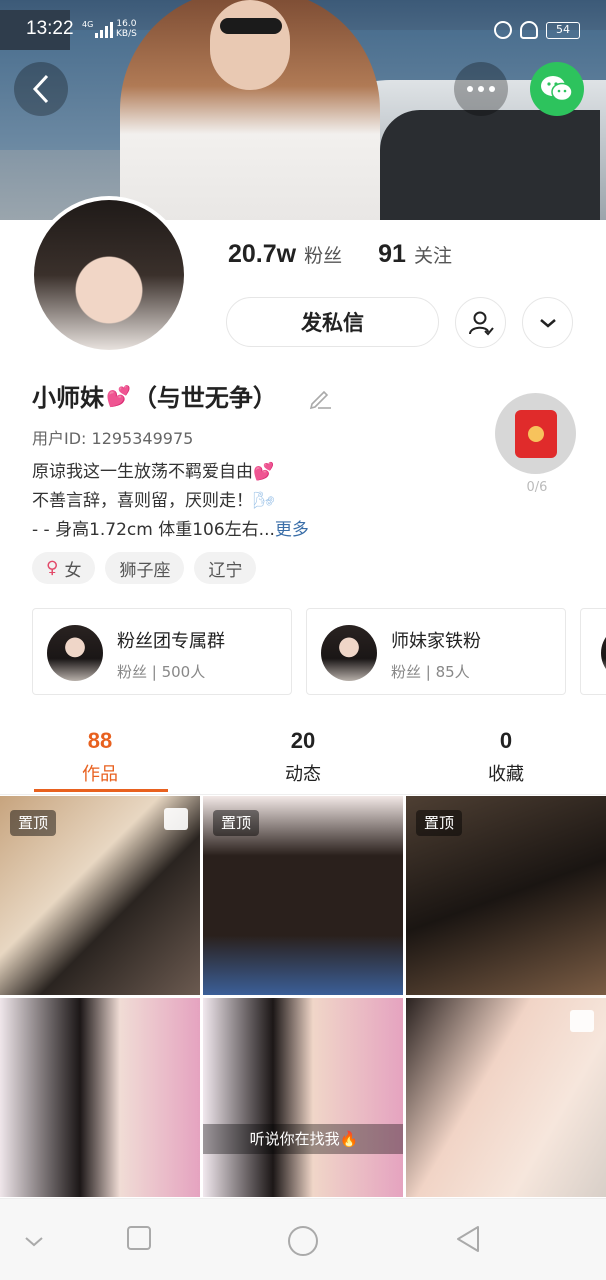 This screenshot has width=606, height=1280. What do you see at coordinates (506, 740) in the screenshot?
I see `tab-favorites-count: 0` at bounding box center [506, 740].